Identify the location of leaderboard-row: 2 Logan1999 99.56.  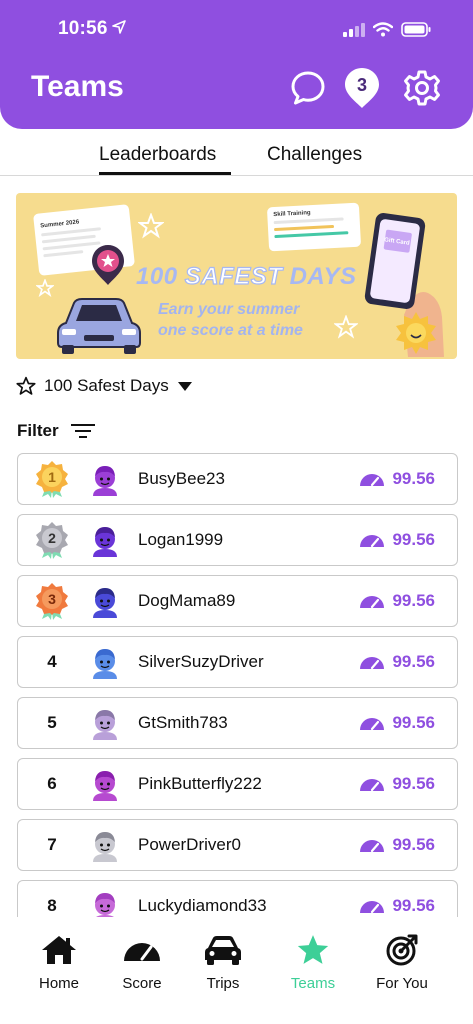
(237, 540).